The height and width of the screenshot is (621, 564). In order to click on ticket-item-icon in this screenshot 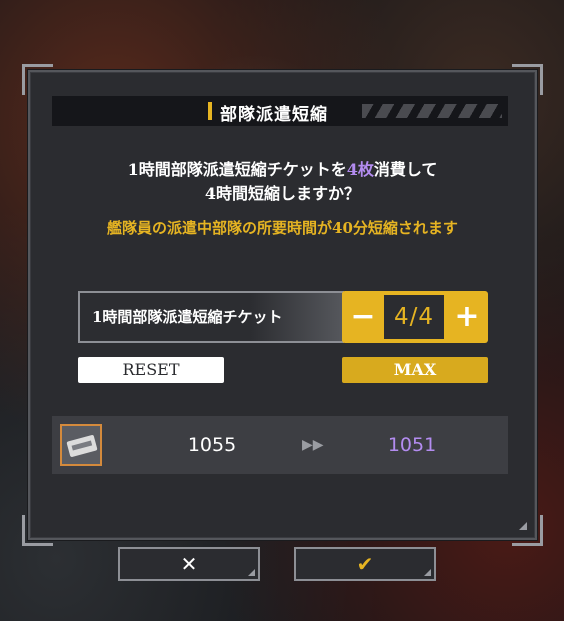, I will do `click(81, 445)`.